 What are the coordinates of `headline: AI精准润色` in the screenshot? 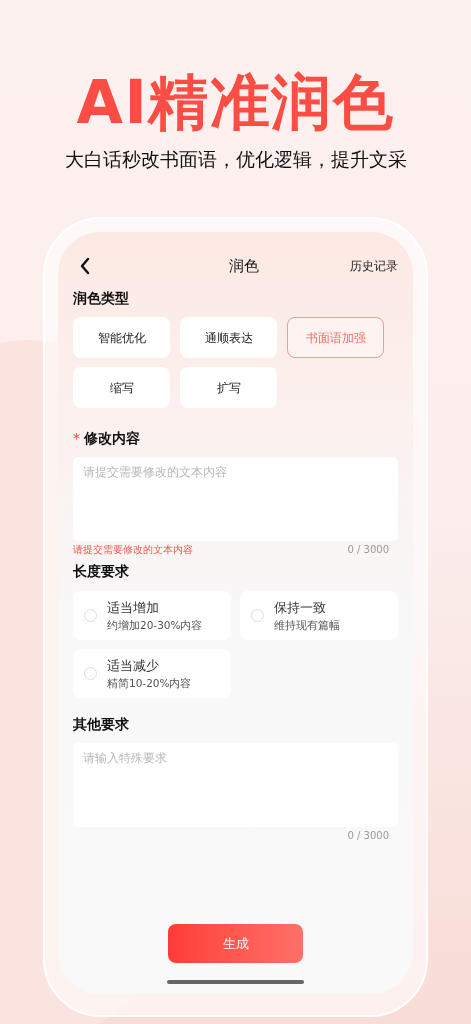 It's located at (235, 102).